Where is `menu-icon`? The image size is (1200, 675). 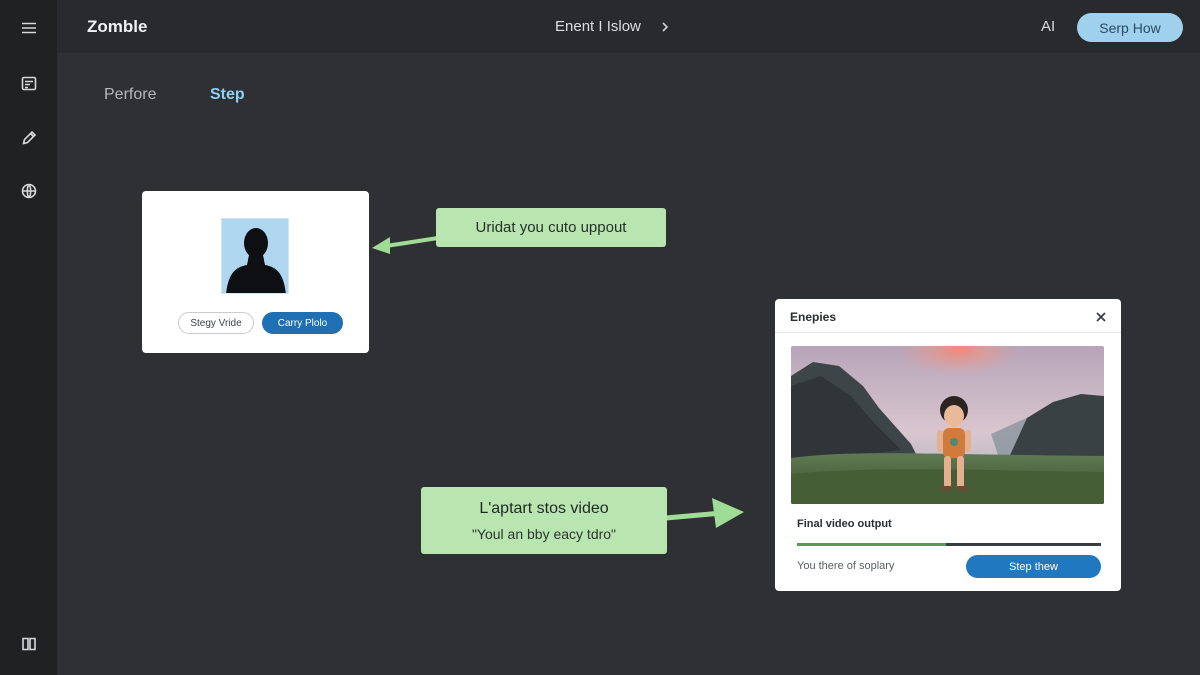 menu-icon is located at coordinates (29, 28).